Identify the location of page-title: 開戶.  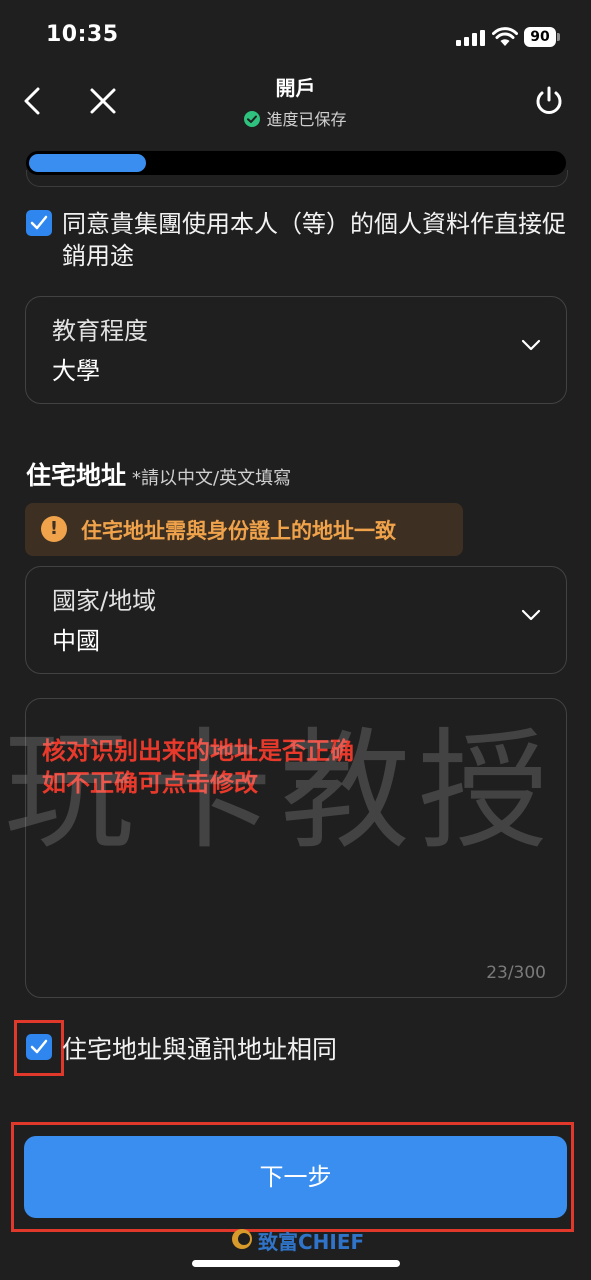
(295, 88).